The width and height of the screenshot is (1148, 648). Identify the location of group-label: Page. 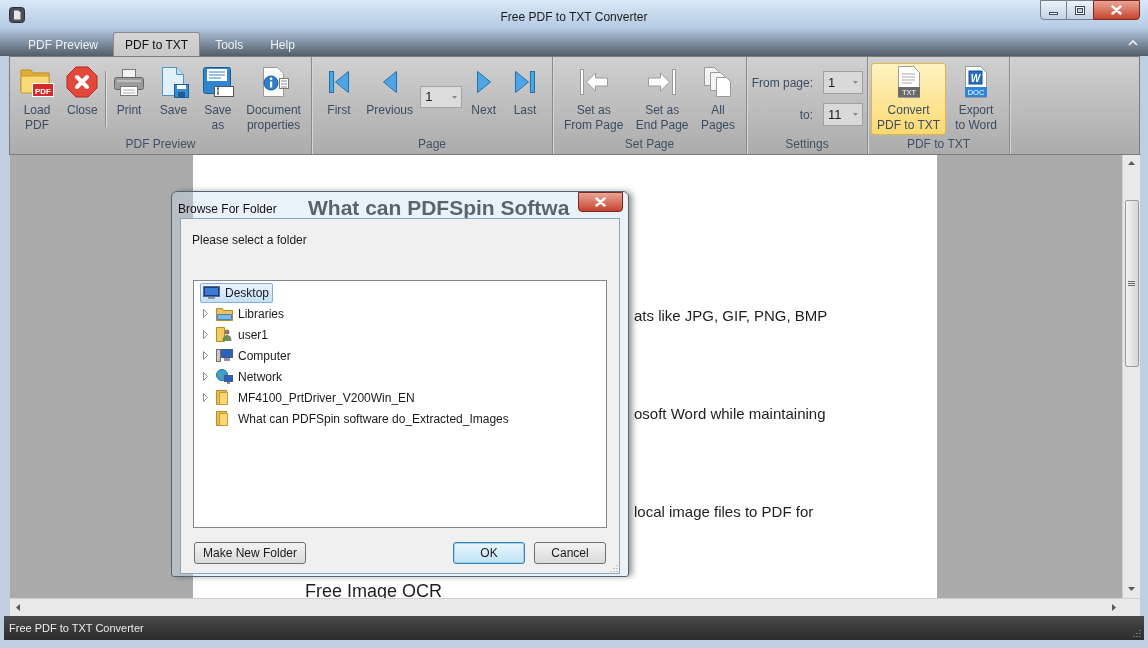
(432, 144).